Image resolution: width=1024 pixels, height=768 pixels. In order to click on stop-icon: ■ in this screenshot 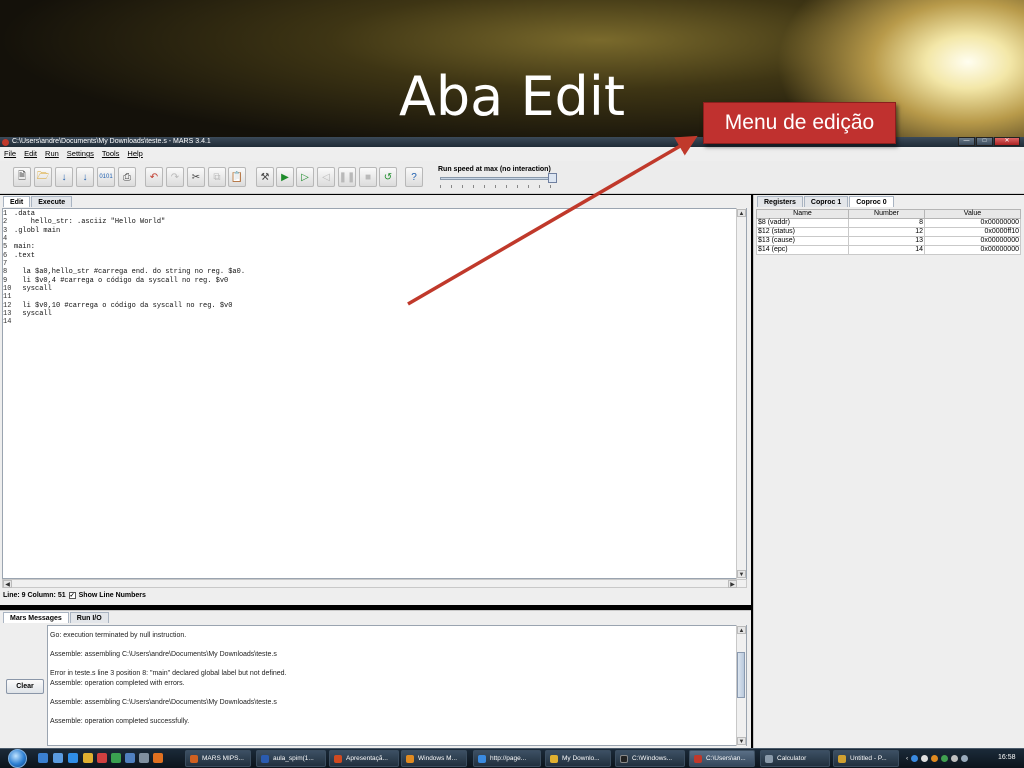, I will do `click(368, 177)`.